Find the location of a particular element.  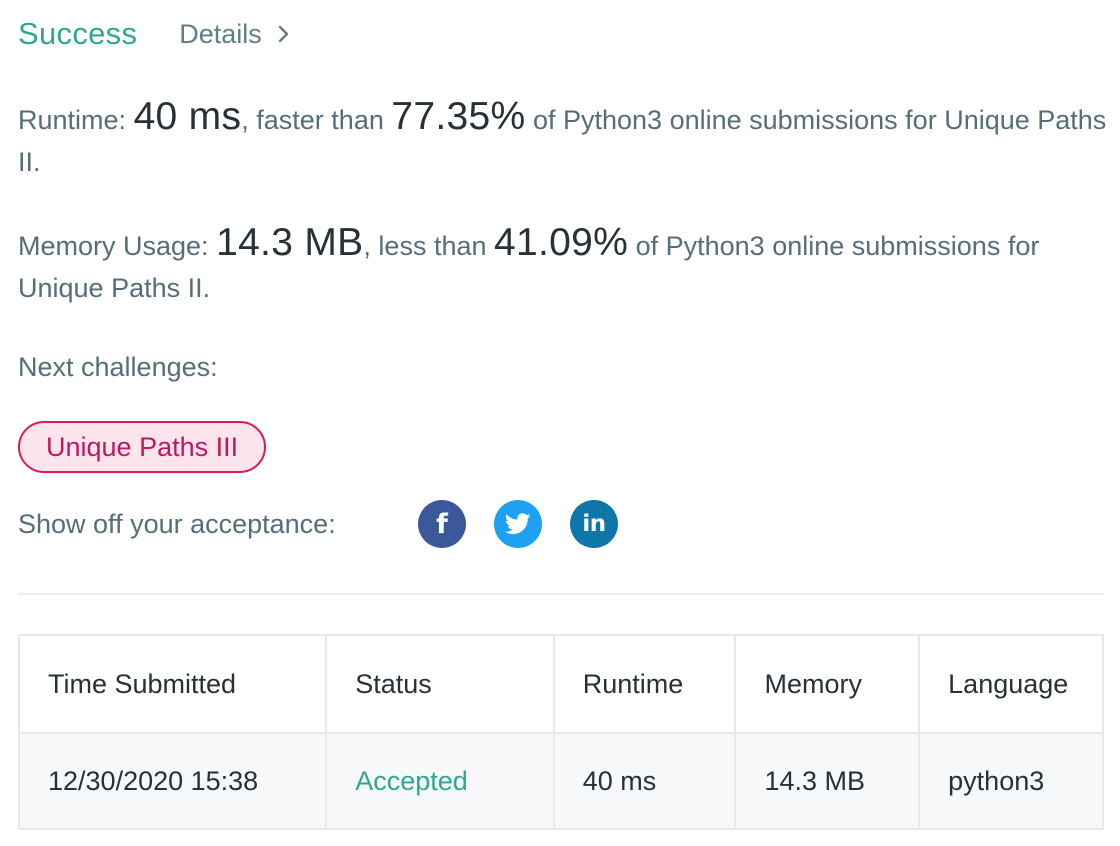

chevron-right-icon is located at coordinates (284, 34).